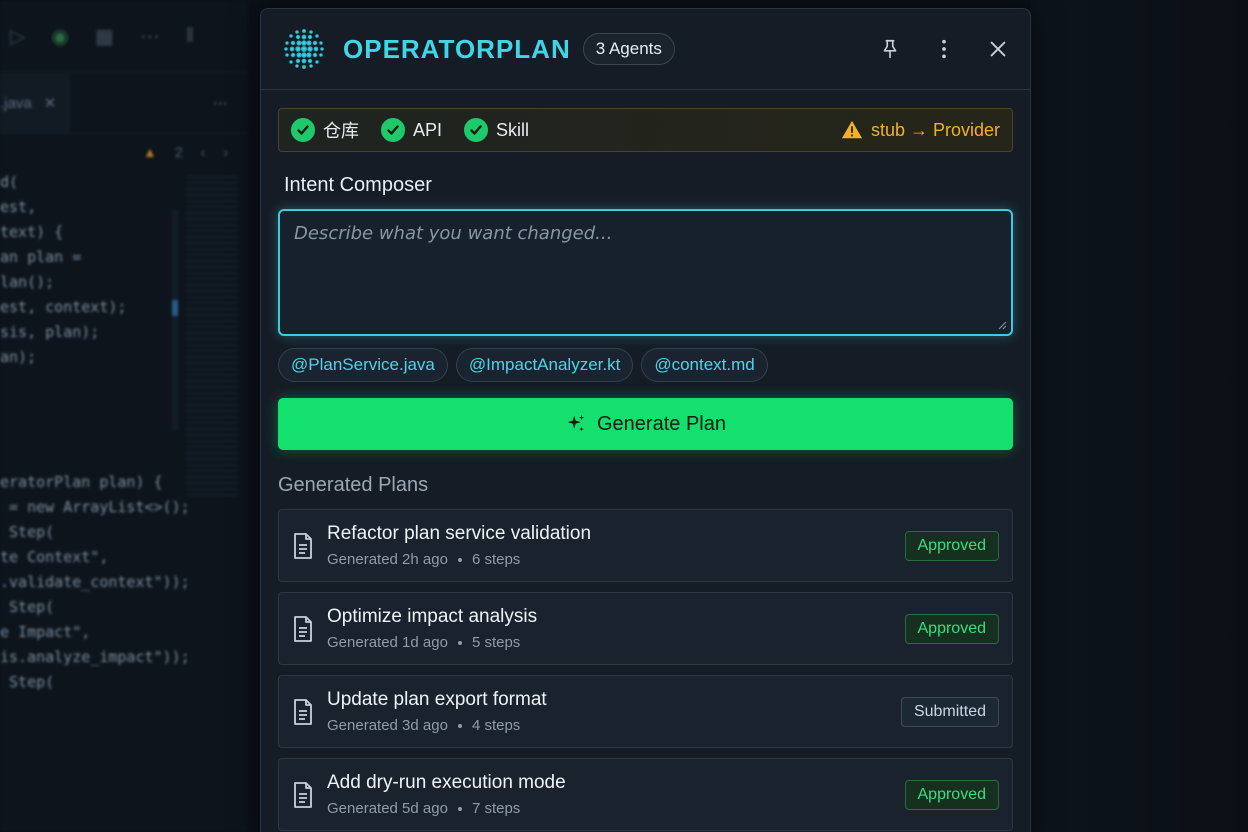 Image resolution: width=1248 pixels, height=832 pixels. What do you see at coordinates (935, 129) in the screenshot?
I see `status-warning-text: stub → Provider` at bounding box center [935, 129].